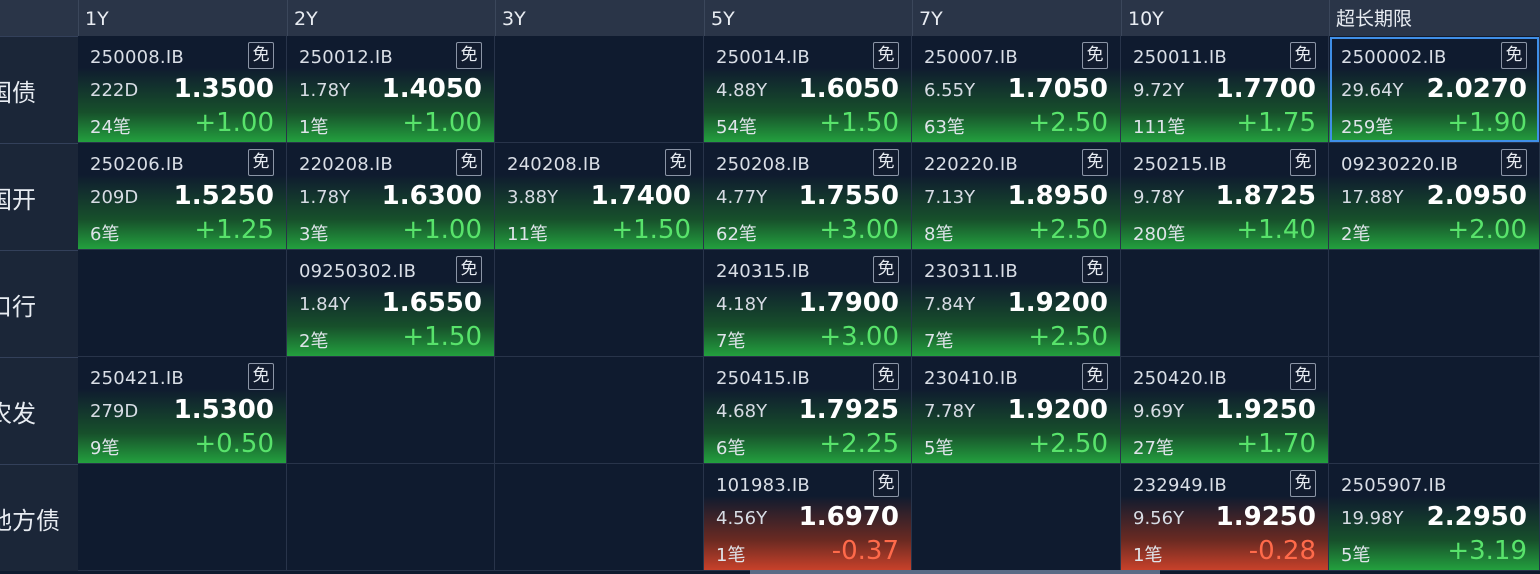 This screenshot has width=1540, height=574. I want to click on empty-cell, so click(182, 517).